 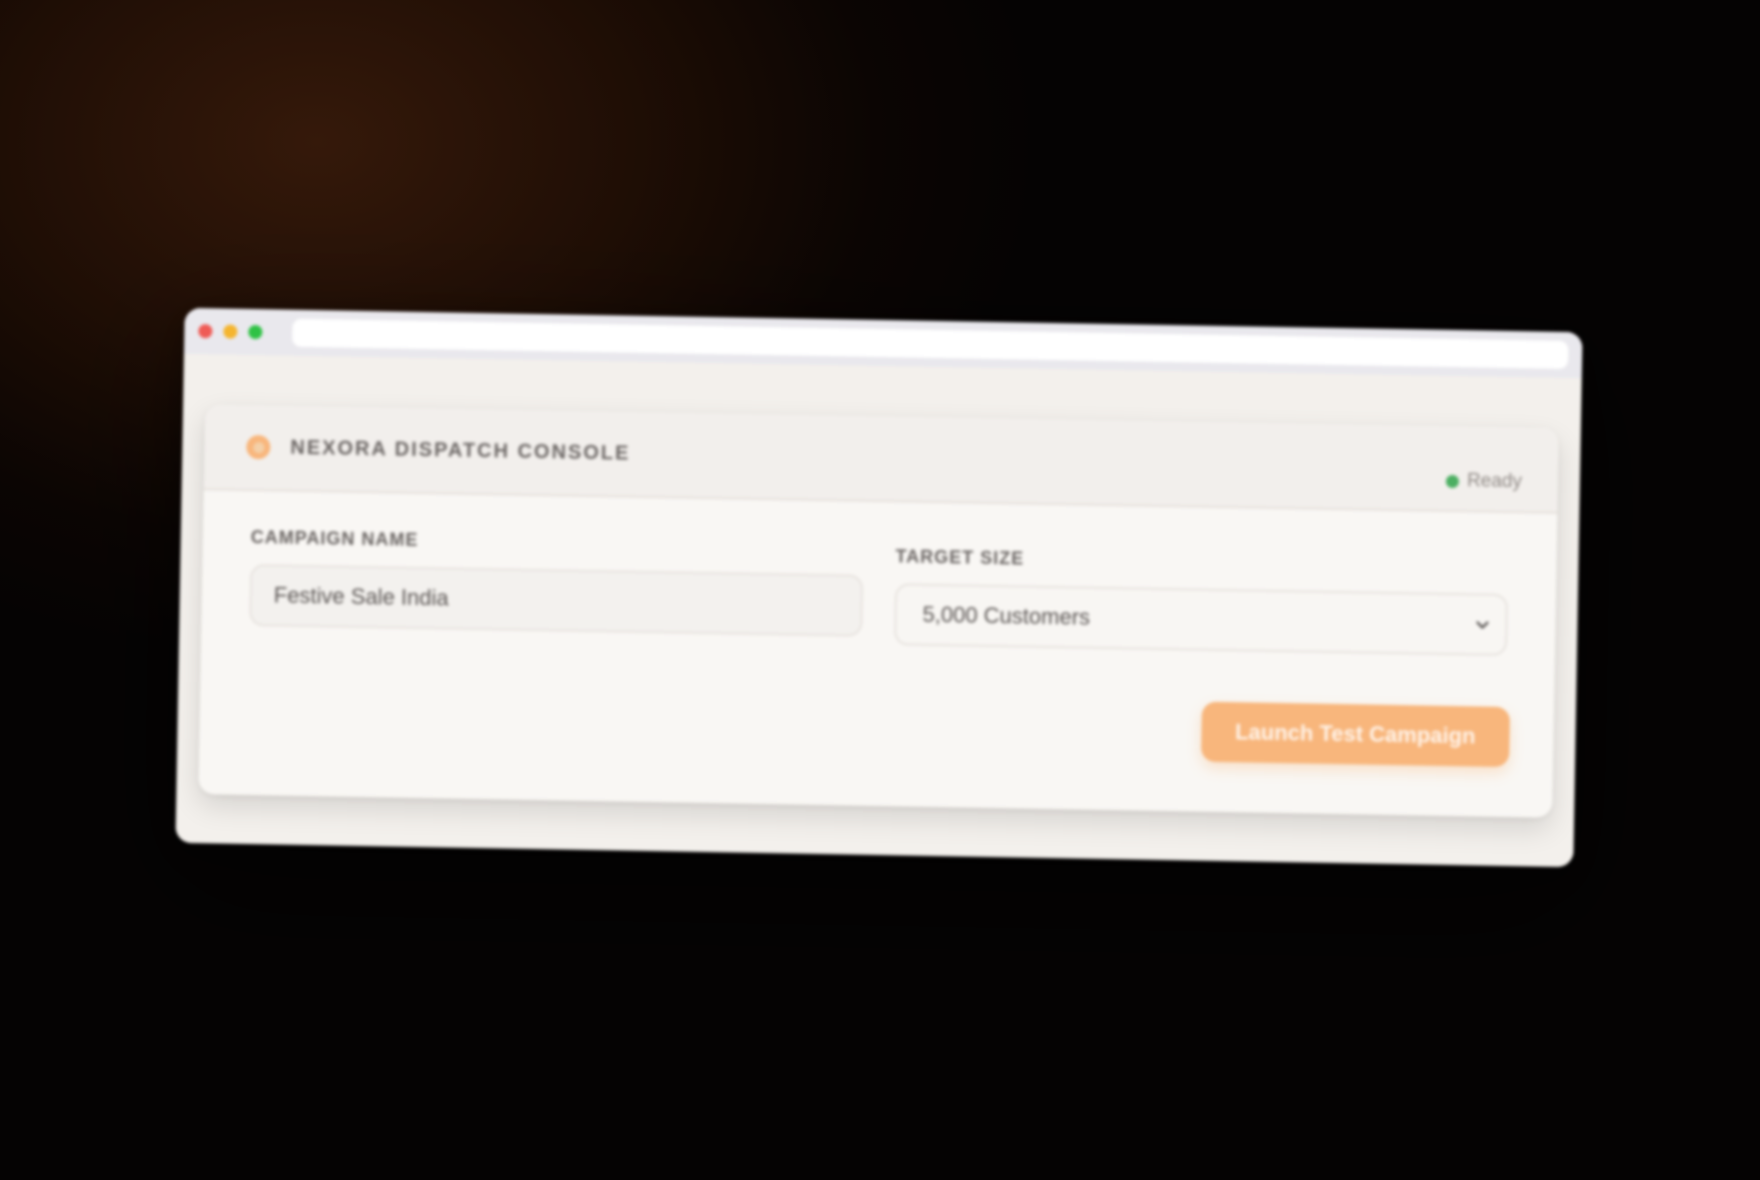 I want to click on status-text: Ready, so click(x=1494, y=481).